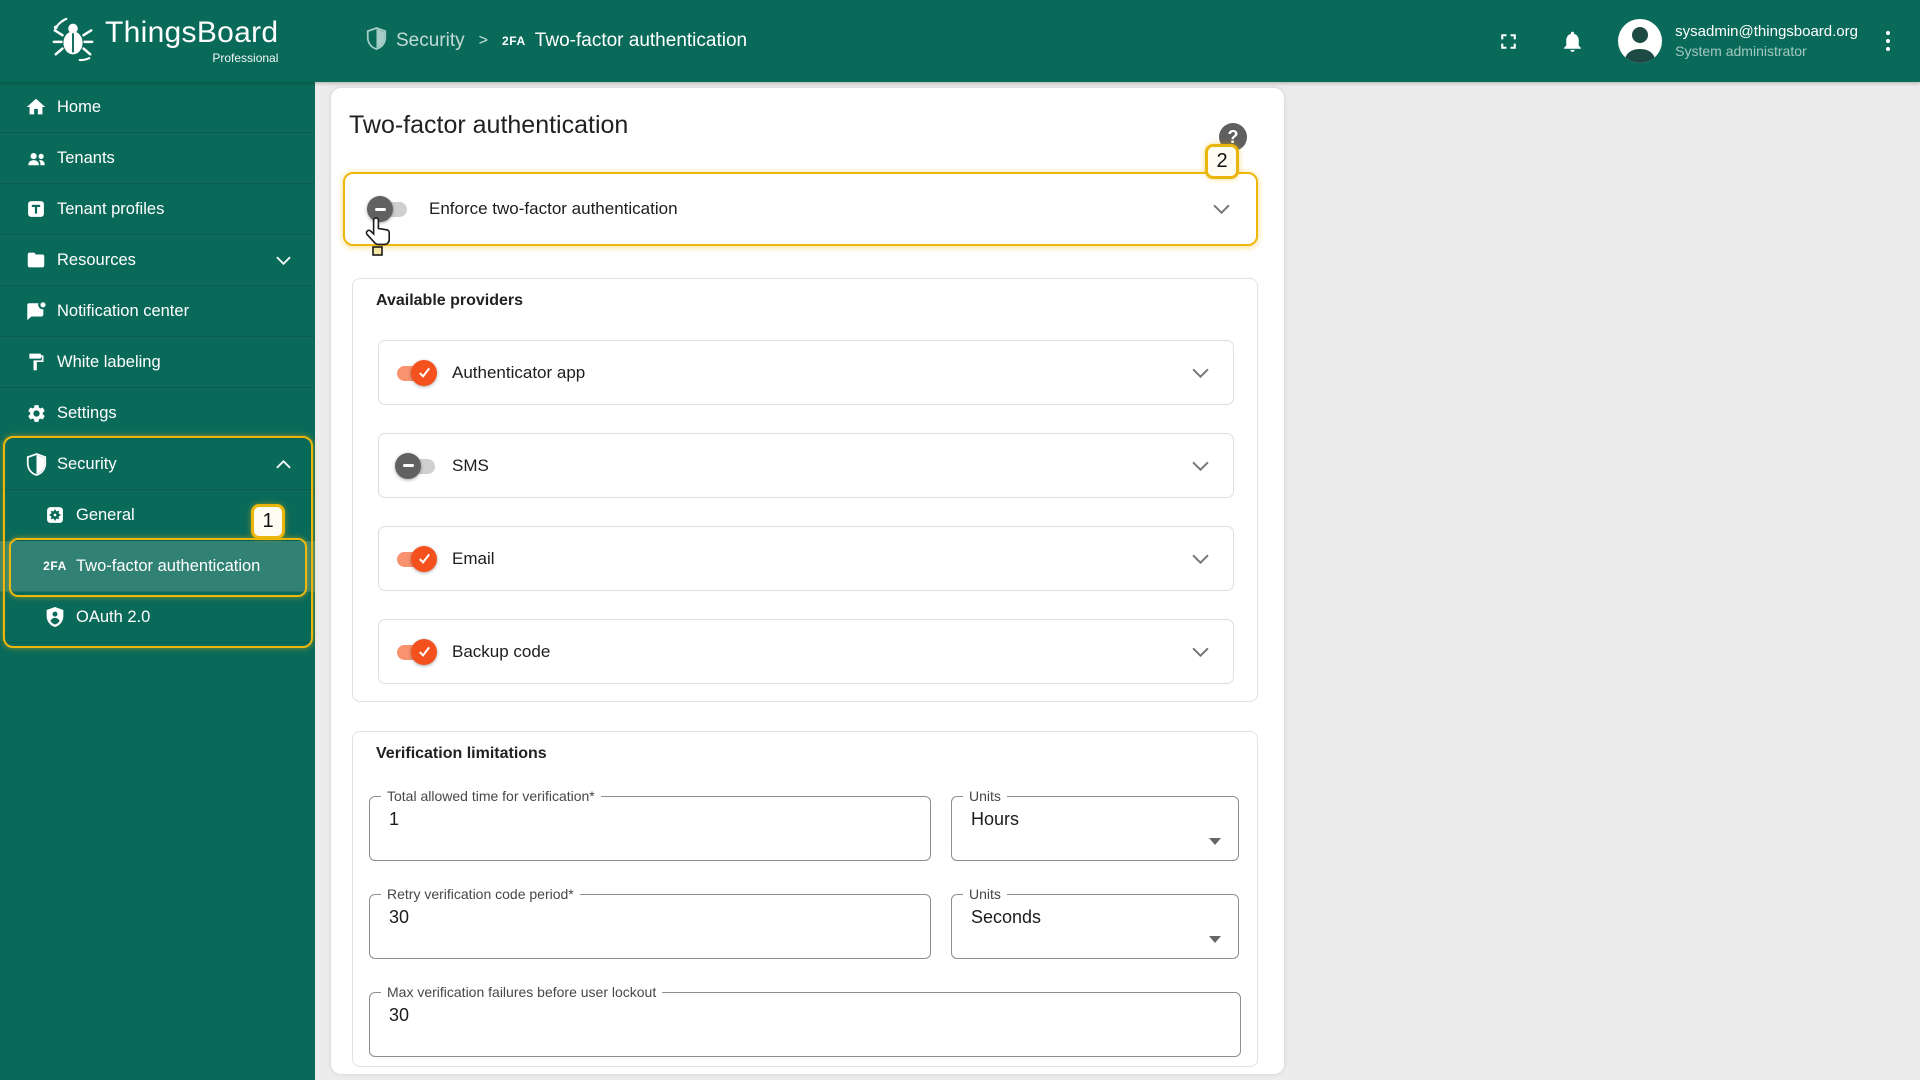 This screenshot has width=1920, height=1080. I want to click on breadcrumb-section-label: Security, so click(430, 40).